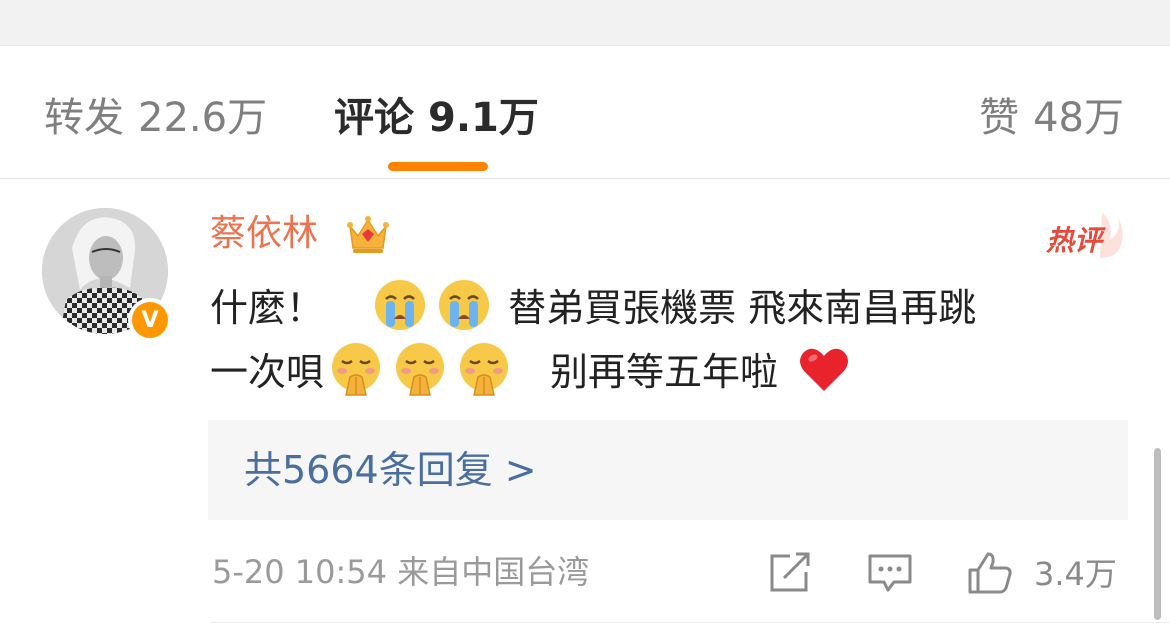  Describe the element at coordinates (585, 23) in the screenshot. I see `top-separator-band` at that location.